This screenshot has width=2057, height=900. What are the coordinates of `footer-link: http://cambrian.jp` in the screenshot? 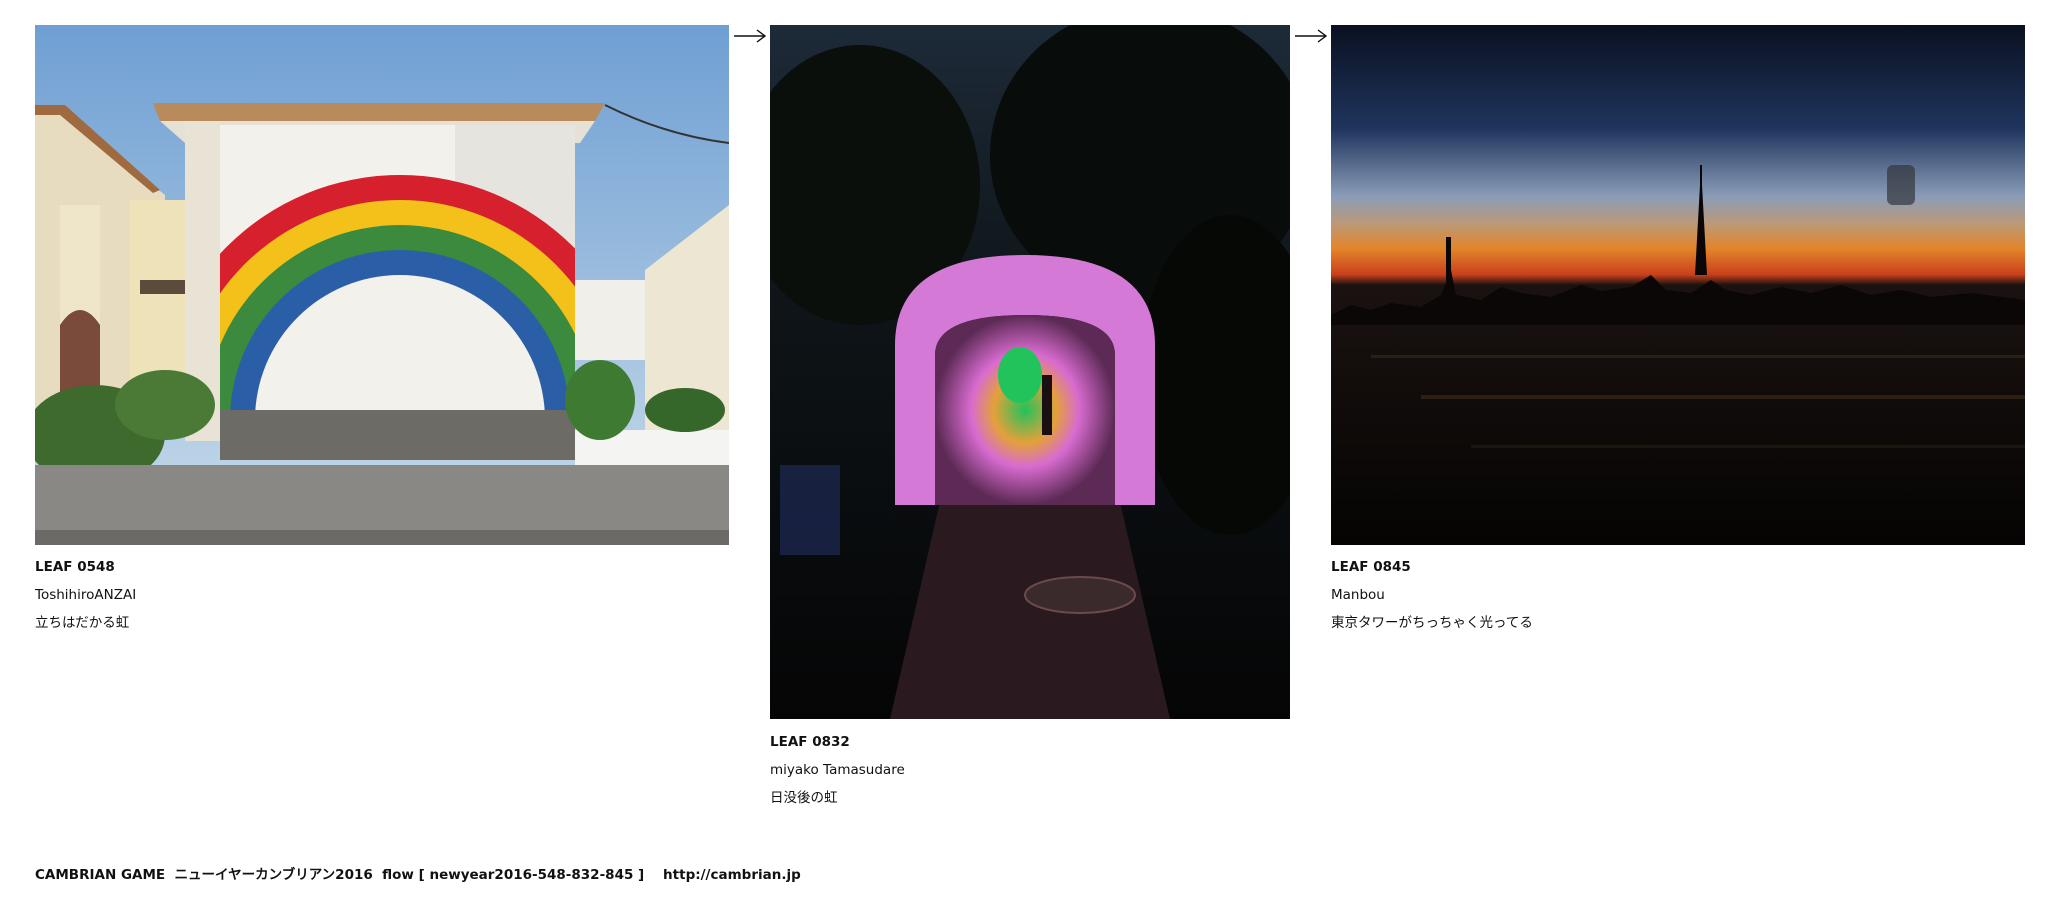 It's located at (732, 875).